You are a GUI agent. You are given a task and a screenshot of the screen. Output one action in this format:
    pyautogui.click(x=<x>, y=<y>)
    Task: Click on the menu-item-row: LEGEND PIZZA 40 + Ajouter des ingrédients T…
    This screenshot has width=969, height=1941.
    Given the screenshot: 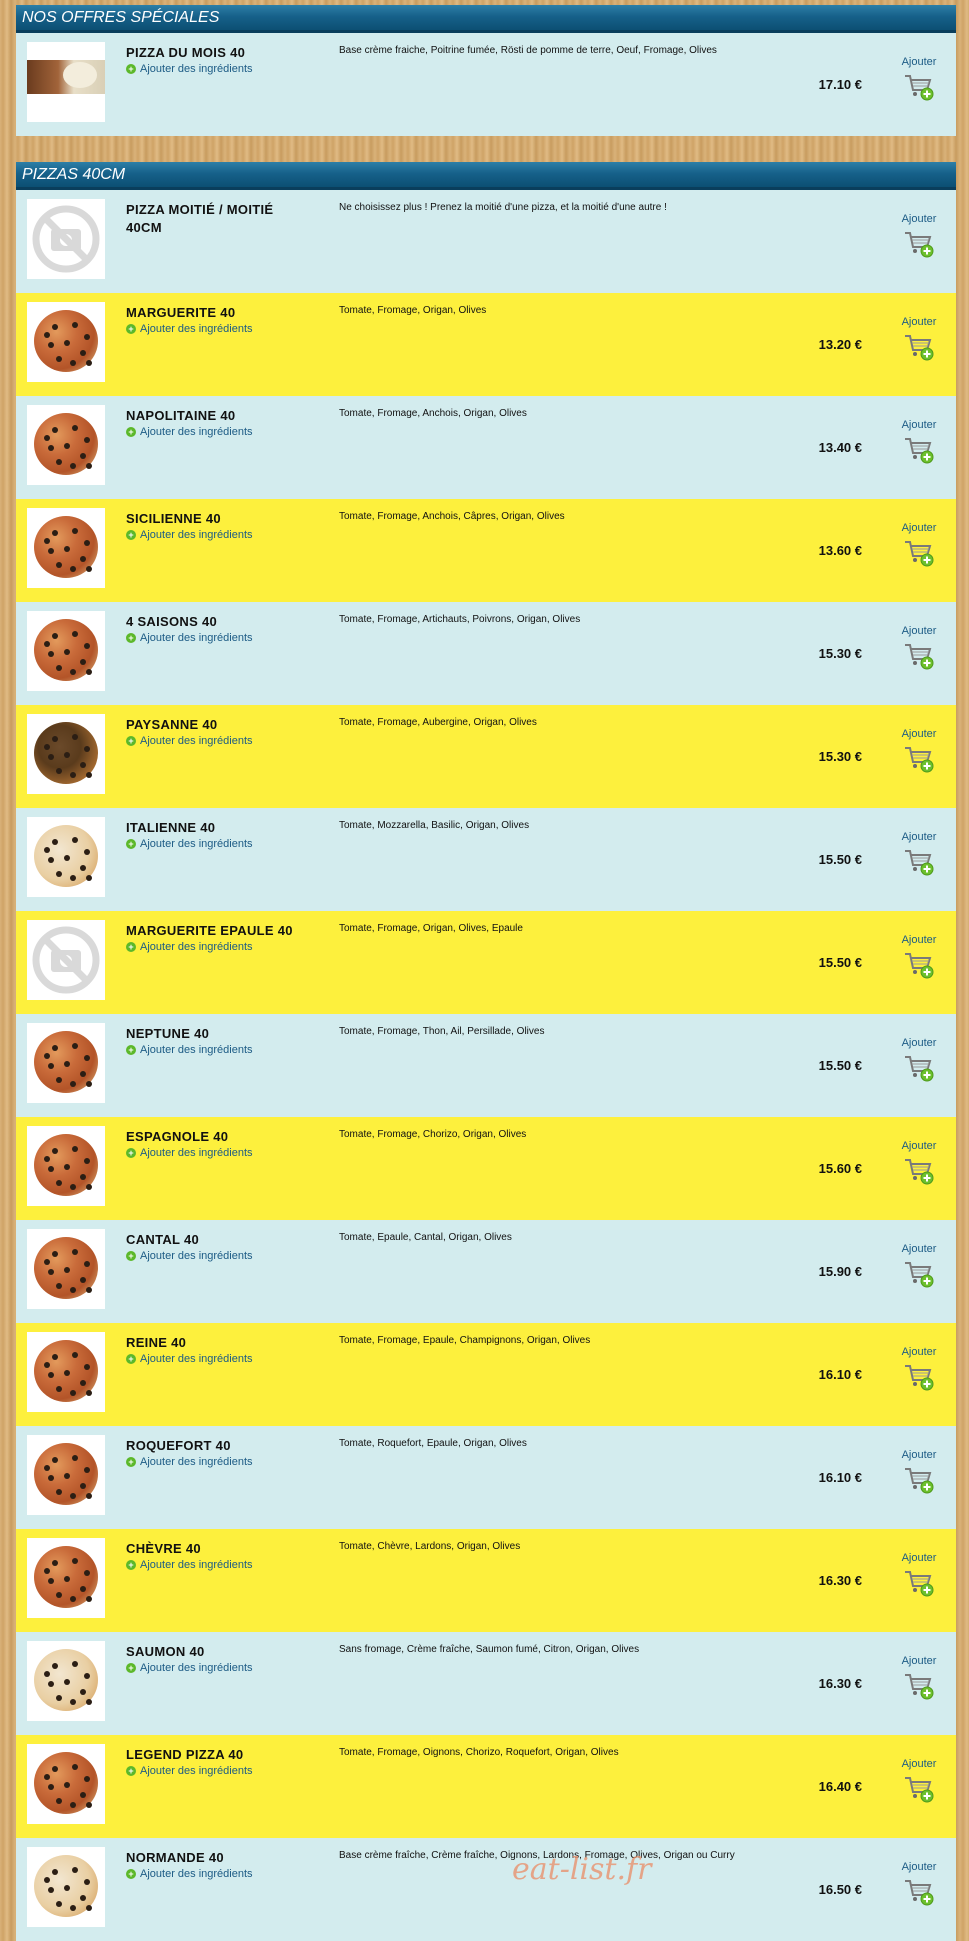 What is the action you would take?
    pyautogui.click(x=486, y=1786)
    